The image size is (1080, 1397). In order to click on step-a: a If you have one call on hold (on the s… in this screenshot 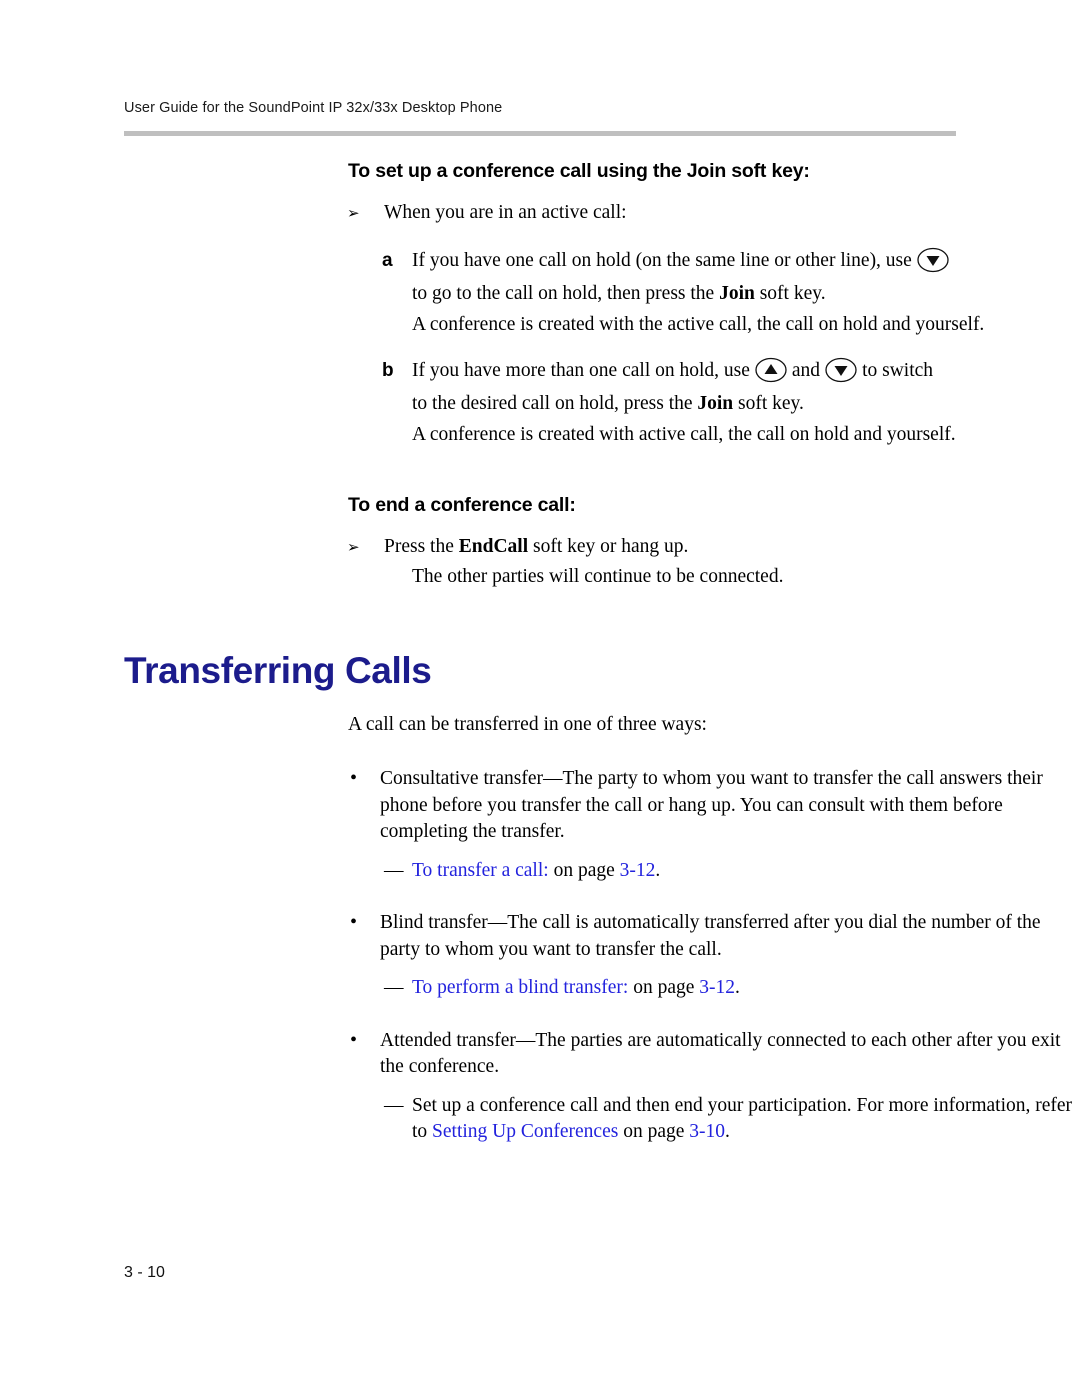, I will do `click(540, 277)`.